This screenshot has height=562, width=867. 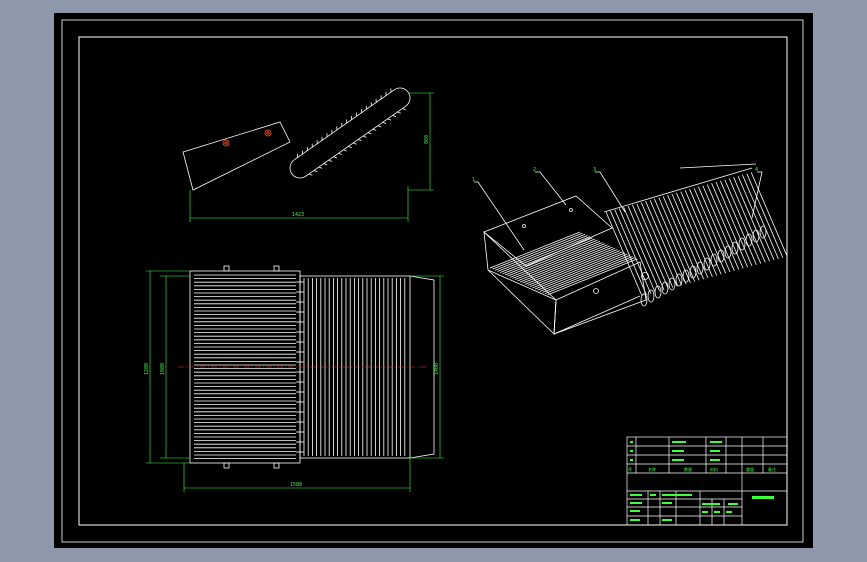 What do you see at coordinates (298, 215) in the screenshot?
I see `dim-length-label: 1423` at bounding box center [298, 215].